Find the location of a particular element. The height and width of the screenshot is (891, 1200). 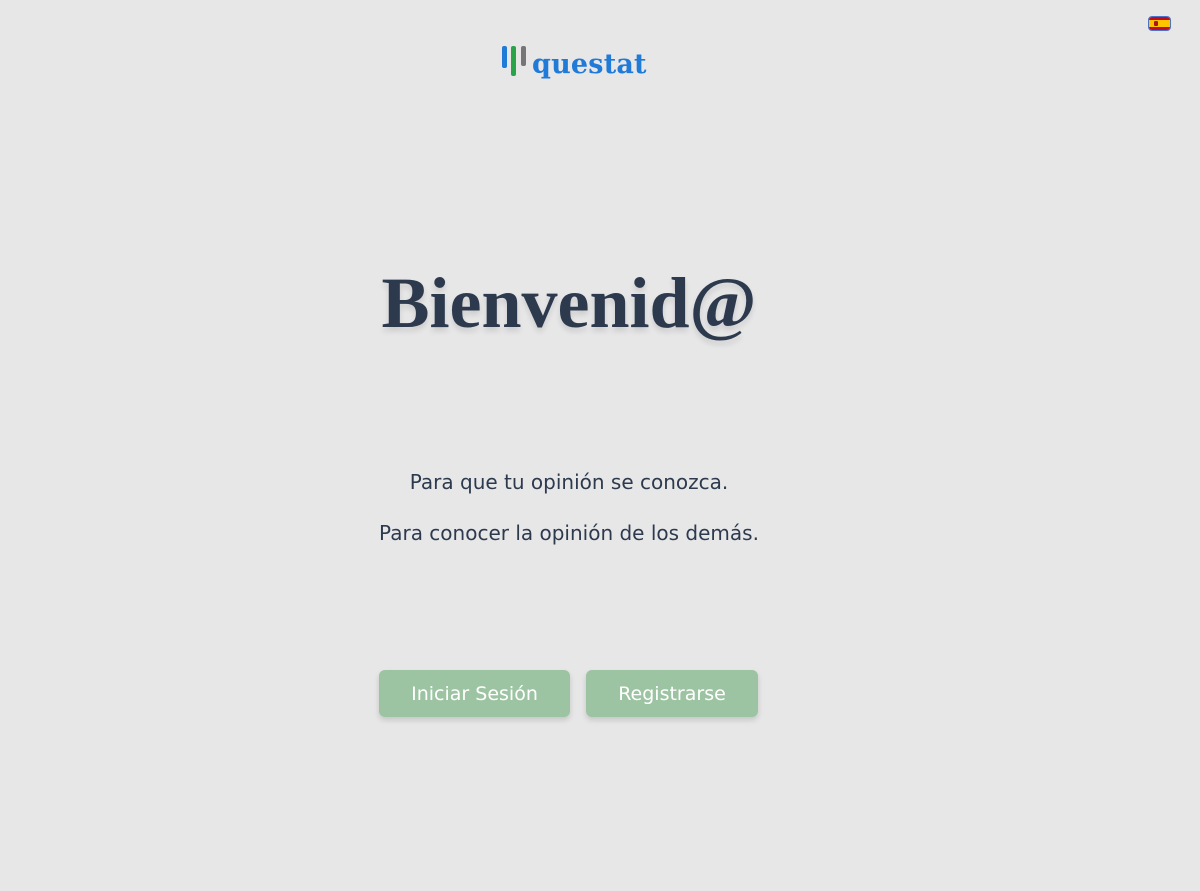

register-button: Registrarse is located at coordinates (672, 693).